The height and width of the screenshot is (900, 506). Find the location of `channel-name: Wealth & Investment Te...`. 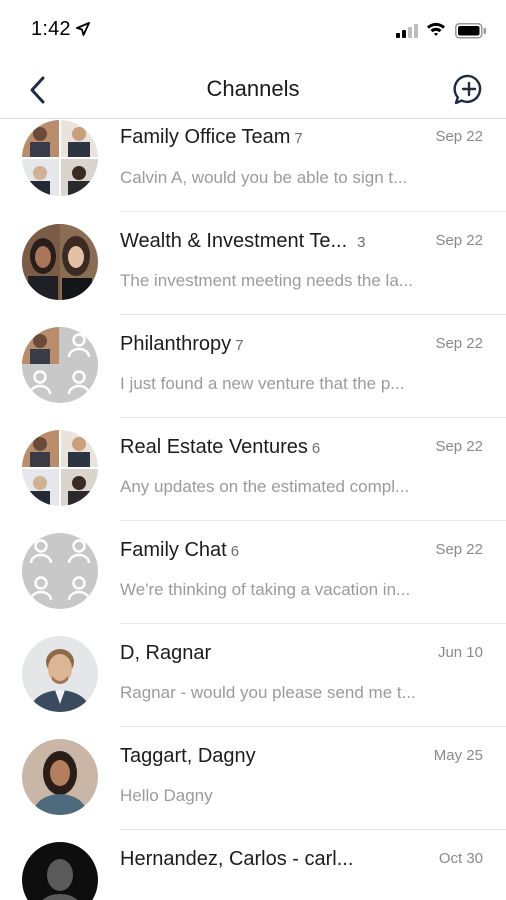

channel-name: Wealth & Investment Te... is located at coordinates (234, 241).